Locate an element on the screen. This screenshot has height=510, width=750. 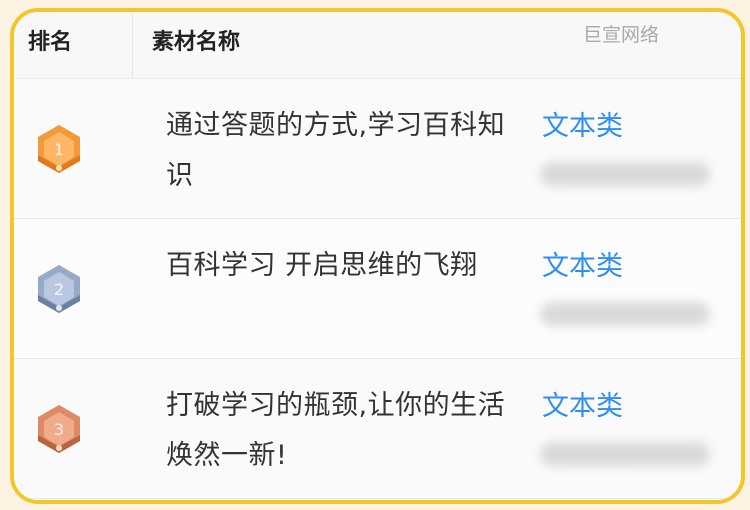
bronze-medal-icon: 3 is located at coordinates (59, 429).